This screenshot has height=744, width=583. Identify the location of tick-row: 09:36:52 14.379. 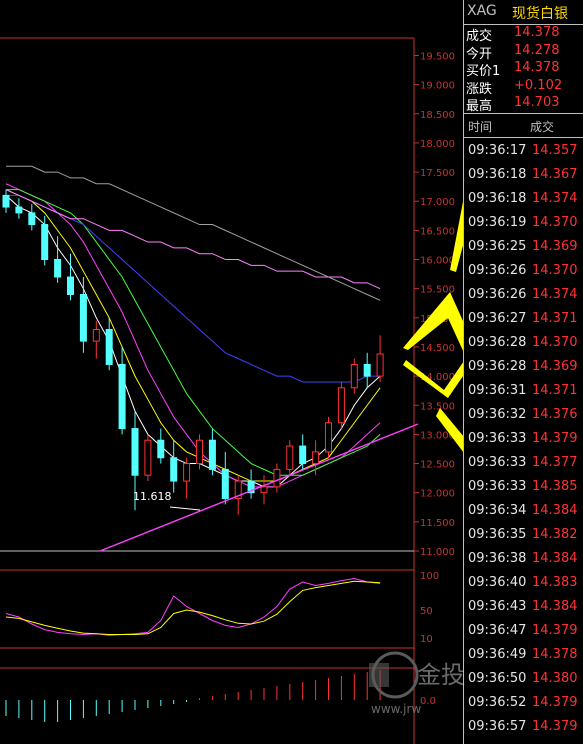
(523, 704).